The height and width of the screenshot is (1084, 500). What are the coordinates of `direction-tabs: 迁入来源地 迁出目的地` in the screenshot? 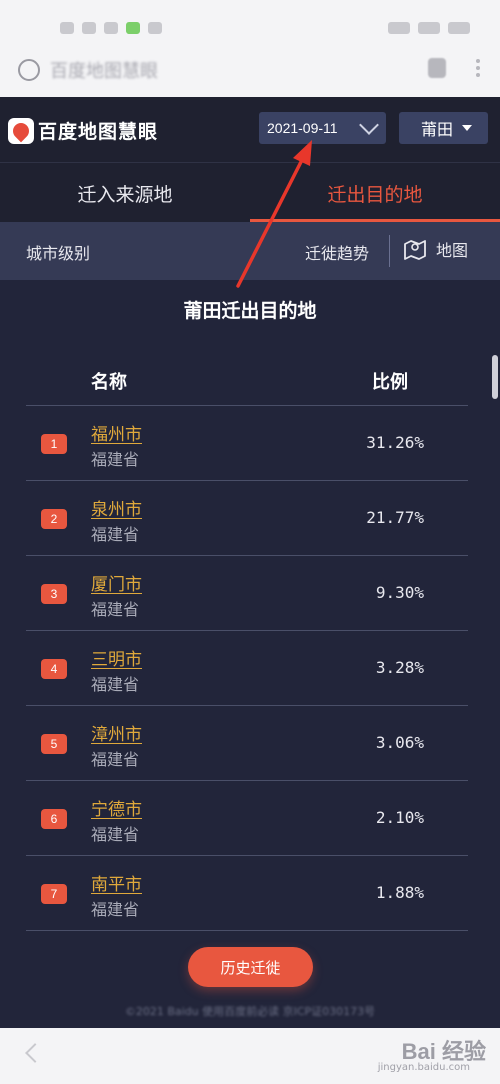 It's located at (250, 193).